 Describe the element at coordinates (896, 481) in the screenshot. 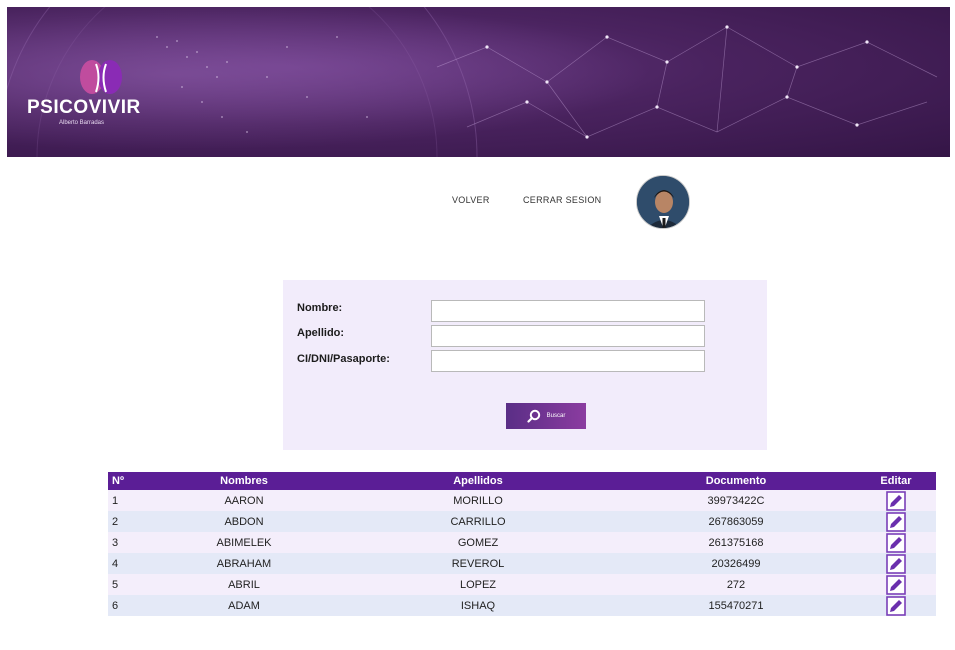

I see `header-editar: Editar` at that location.